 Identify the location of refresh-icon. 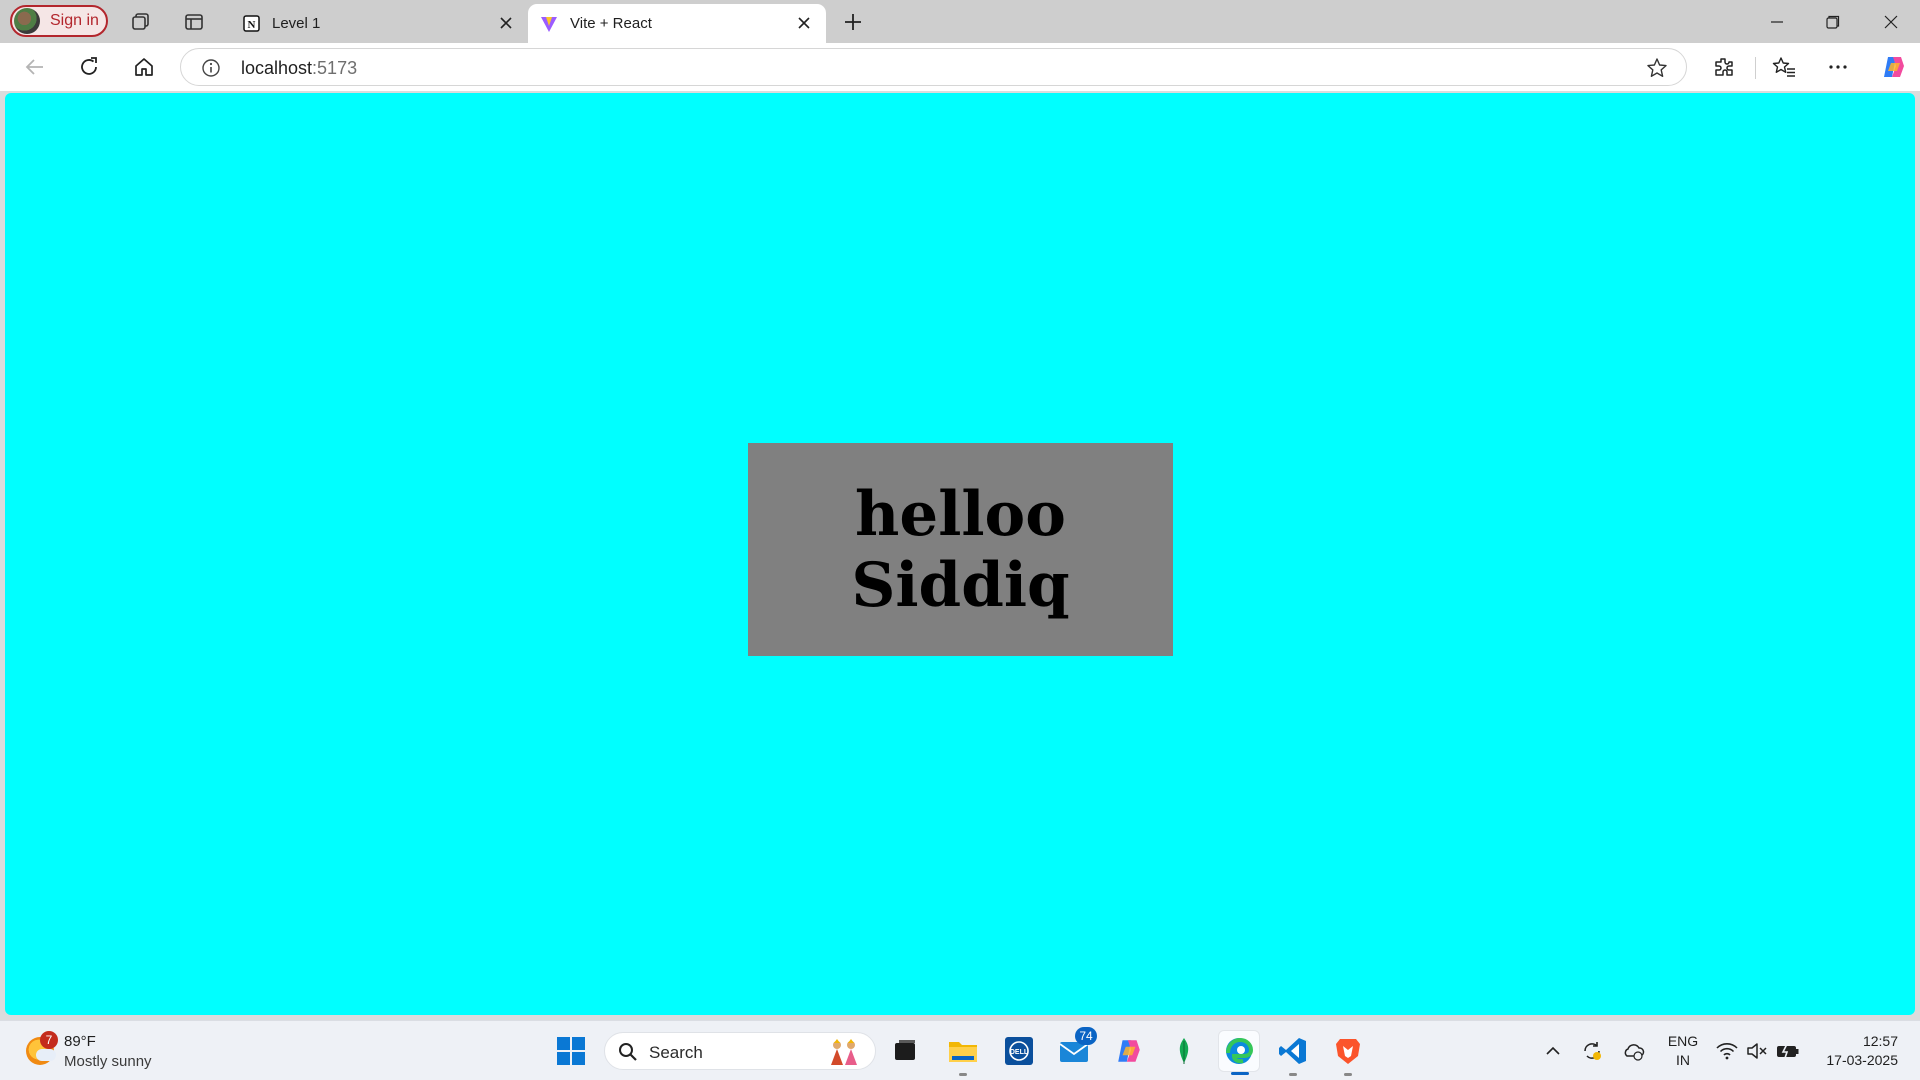
(89, 67).